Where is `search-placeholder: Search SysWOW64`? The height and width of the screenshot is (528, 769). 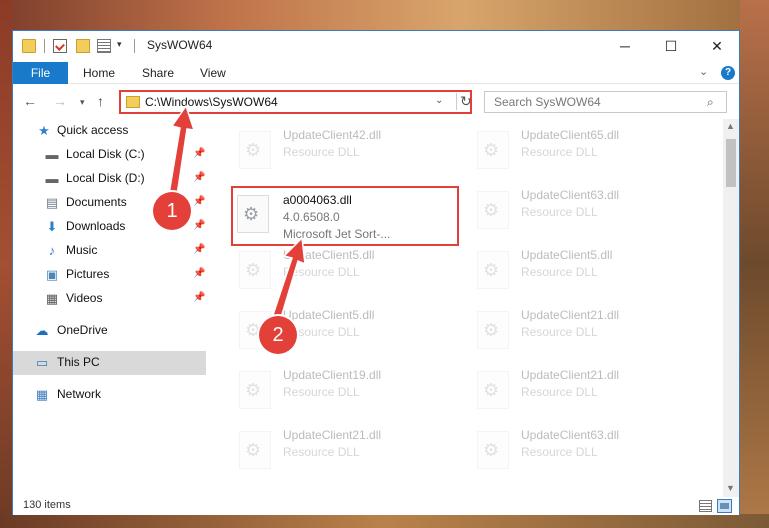 search-placeholder: Search SysWOW64 is located at coordinates (547, 102).